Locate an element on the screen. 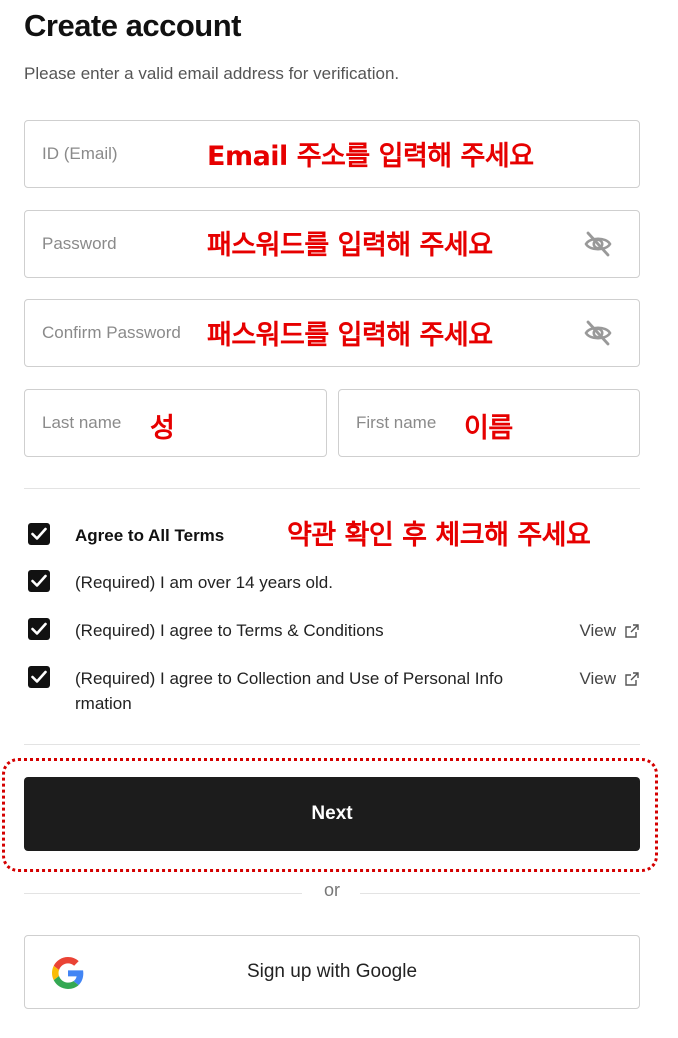  or-separator: or is located at coordinates (332, 893).